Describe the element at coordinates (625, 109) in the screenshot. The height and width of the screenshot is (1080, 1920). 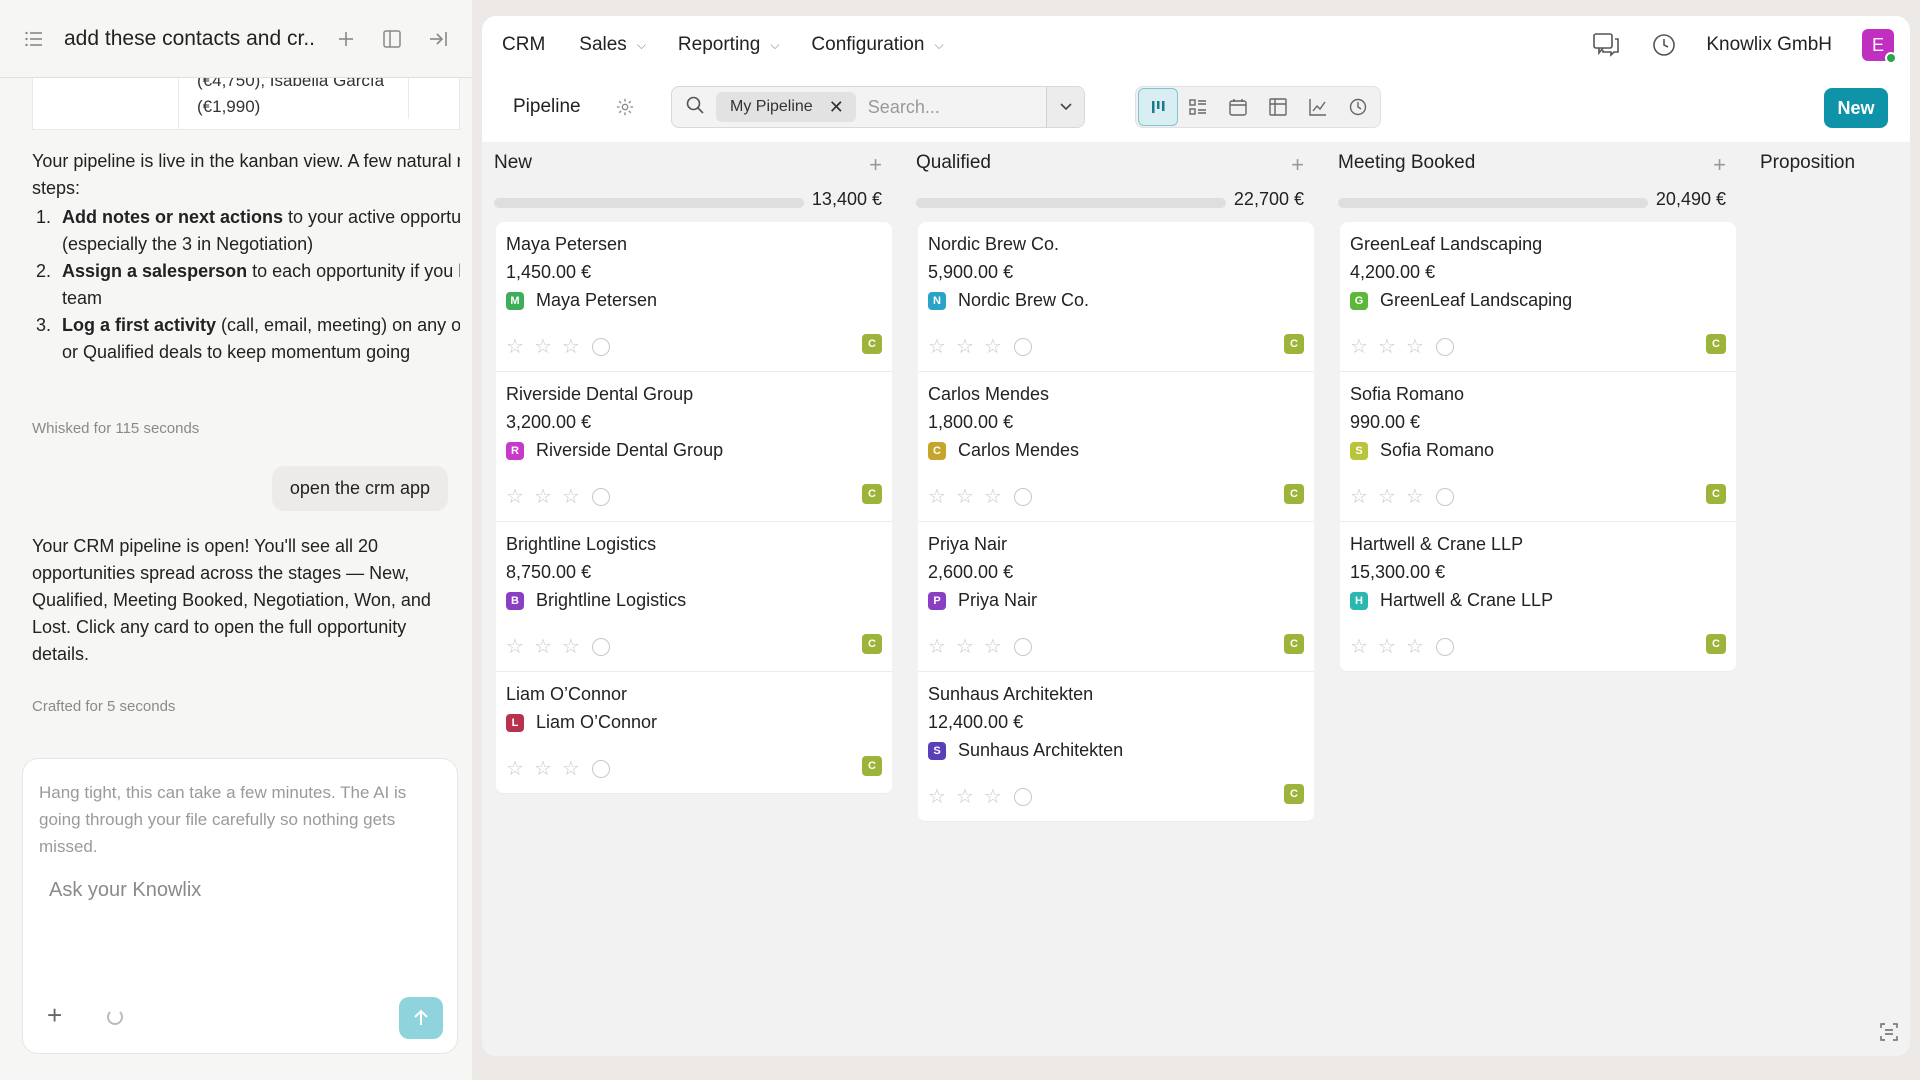
I see `gear-icon` at that location.